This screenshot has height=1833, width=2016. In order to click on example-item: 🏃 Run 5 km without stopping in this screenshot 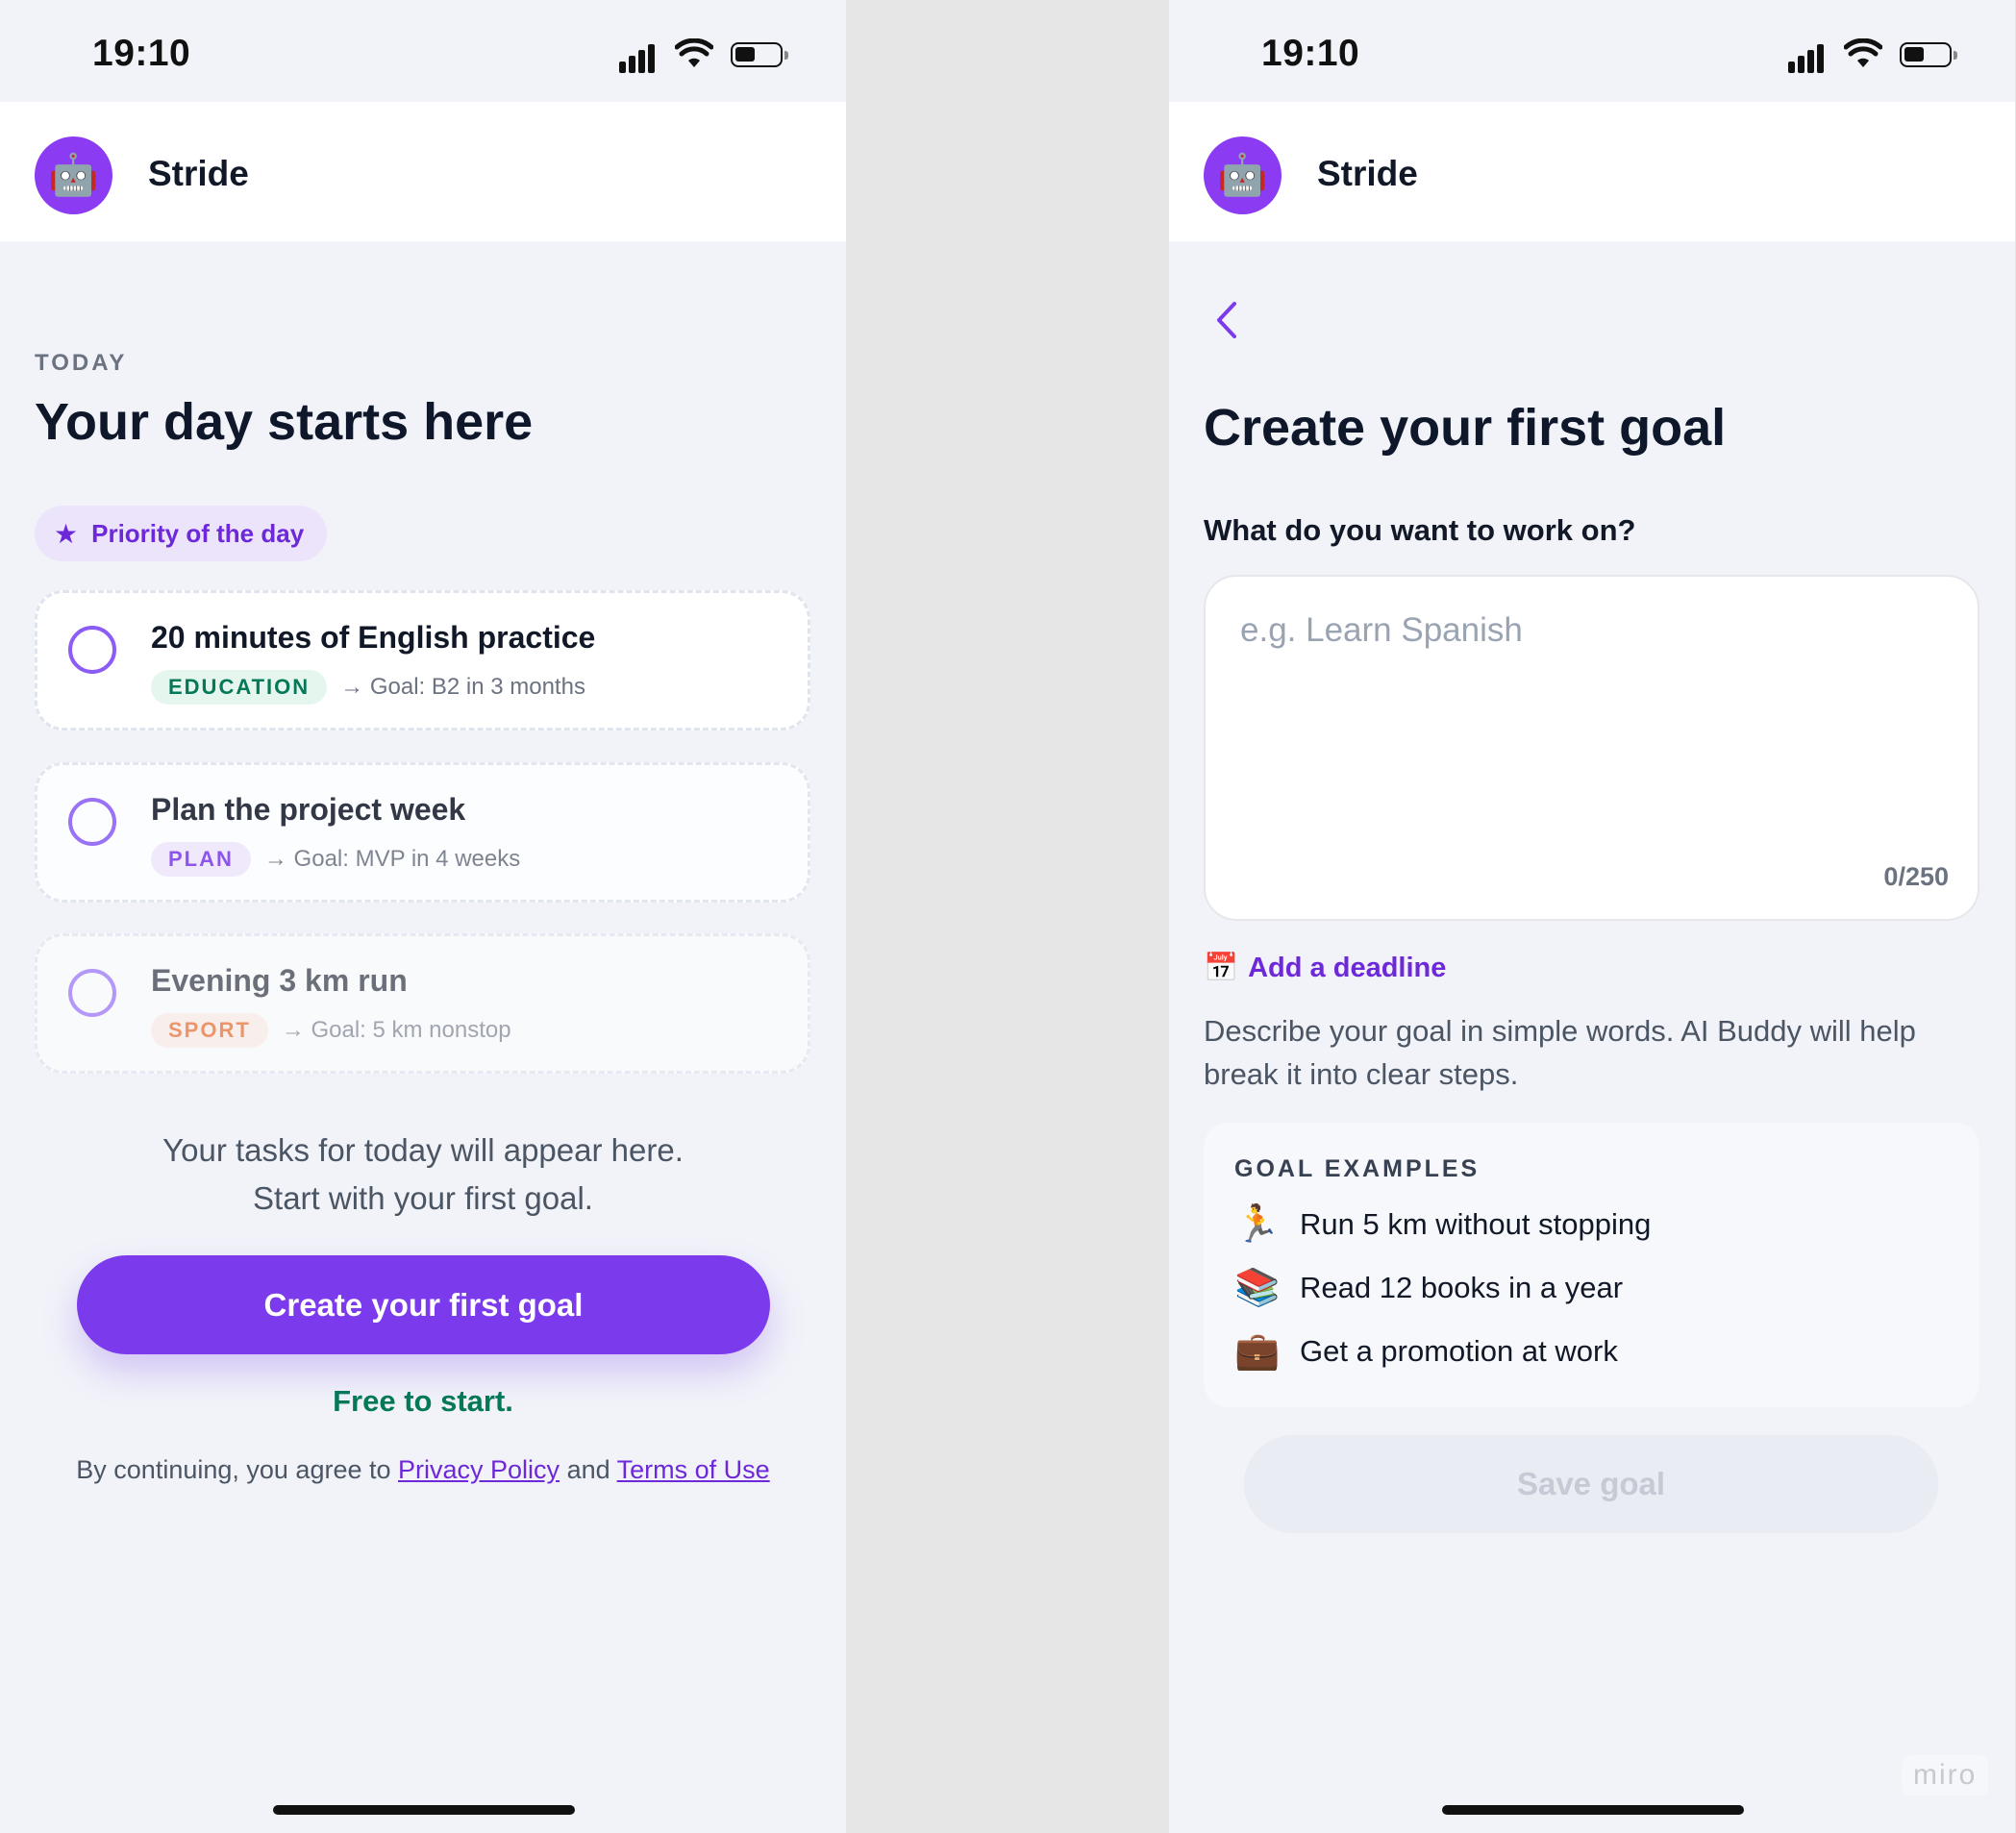, I will do `click(1442, 1224)`.